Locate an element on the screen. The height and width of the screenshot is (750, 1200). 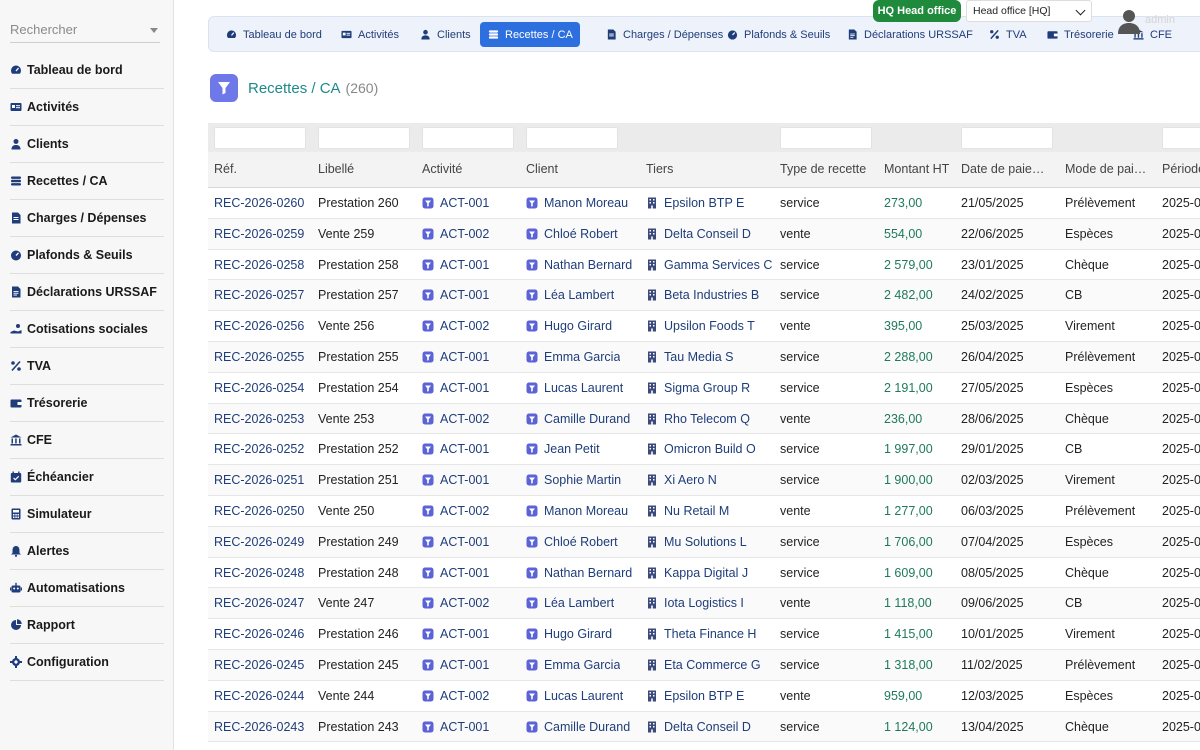
cell-tiers: Gamma Services C is located at coordinates (709, 266).